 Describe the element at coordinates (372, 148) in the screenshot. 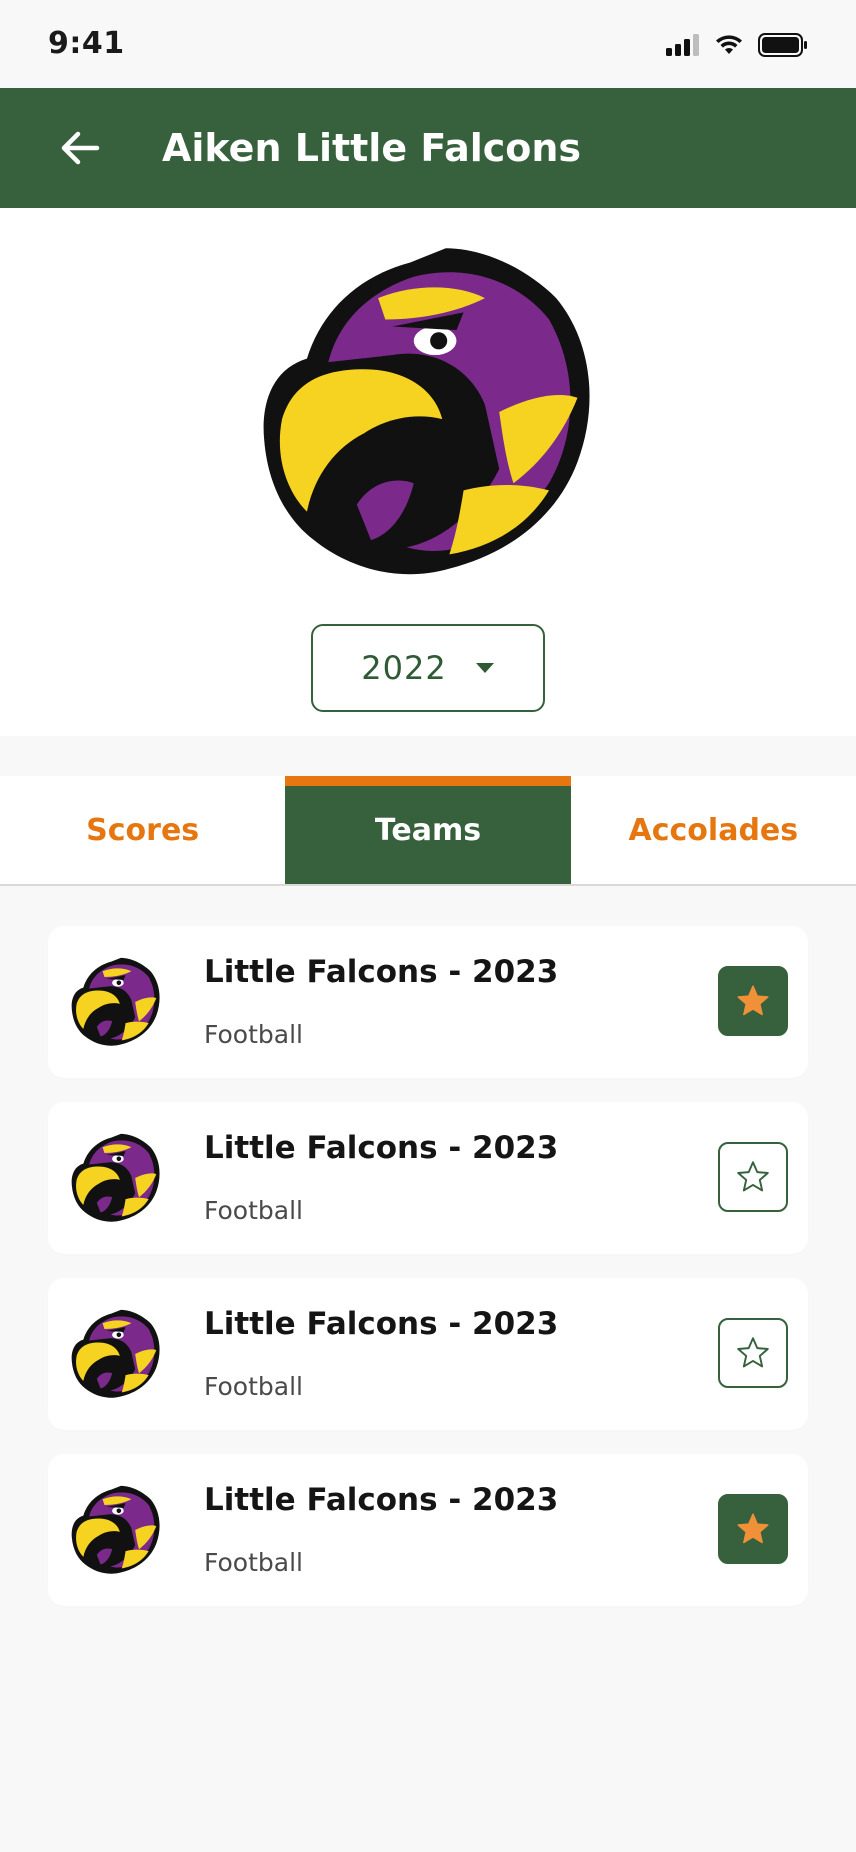

I see `page-title: Aiken Little Falcons` at that location.